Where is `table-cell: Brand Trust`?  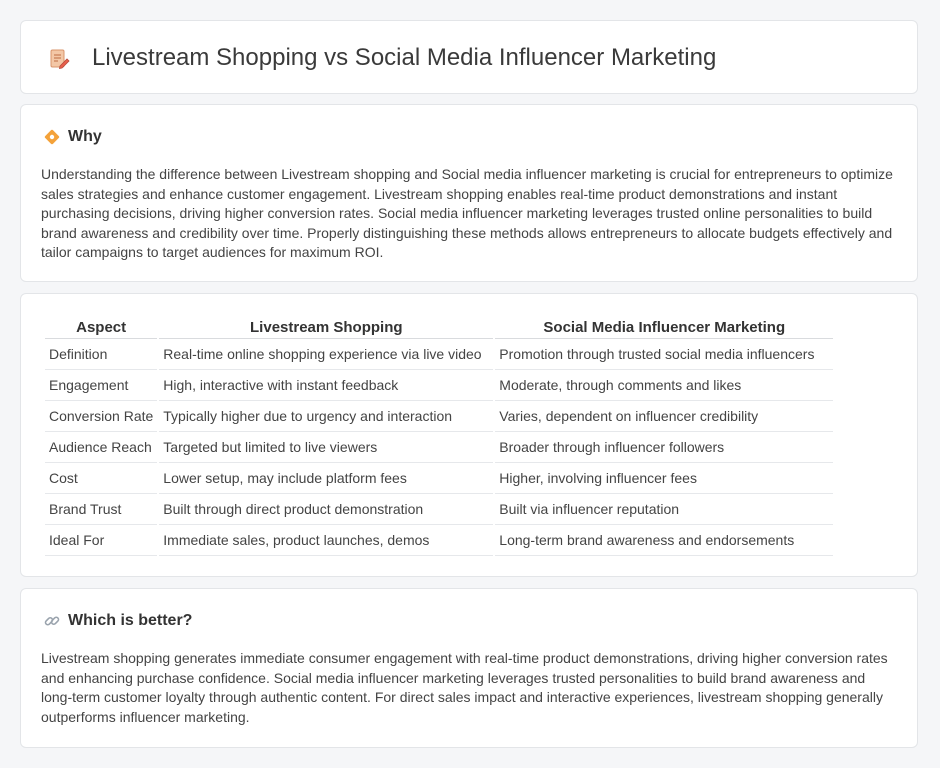 table-cell: Brand Trust is located at coordinates (101, 509).